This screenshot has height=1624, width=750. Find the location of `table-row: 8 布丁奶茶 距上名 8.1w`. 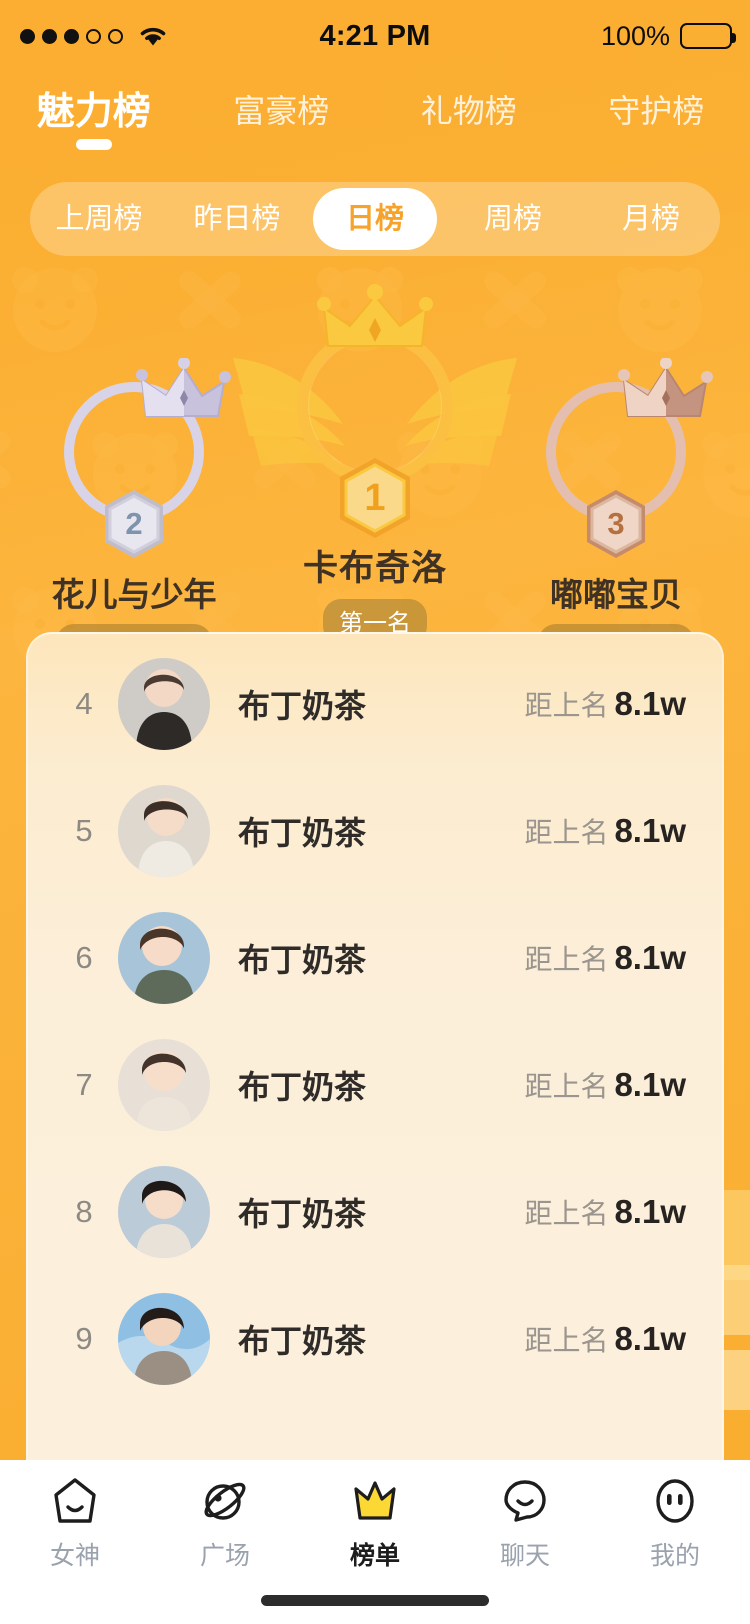

table-row: 8 布丁奶茶 距上名 8.1w is located at coordinates (375, 1211).